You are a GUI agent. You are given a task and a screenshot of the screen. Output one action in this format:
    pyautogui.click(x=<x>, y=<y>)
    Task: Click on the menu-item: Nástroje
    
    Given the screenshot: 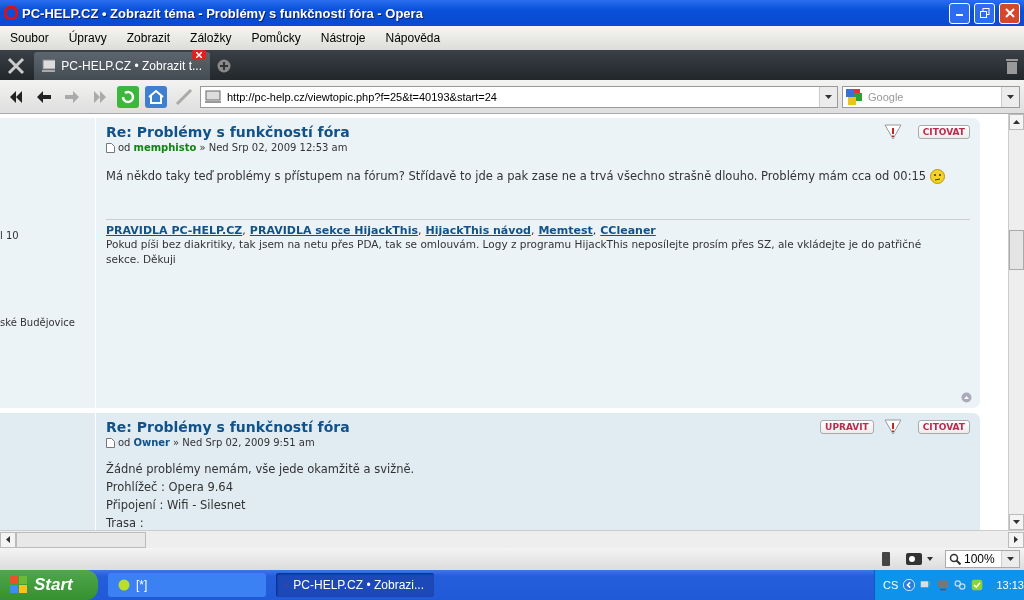 What is the action you would take?
    pyautogui.click(x=343, y=38)
    